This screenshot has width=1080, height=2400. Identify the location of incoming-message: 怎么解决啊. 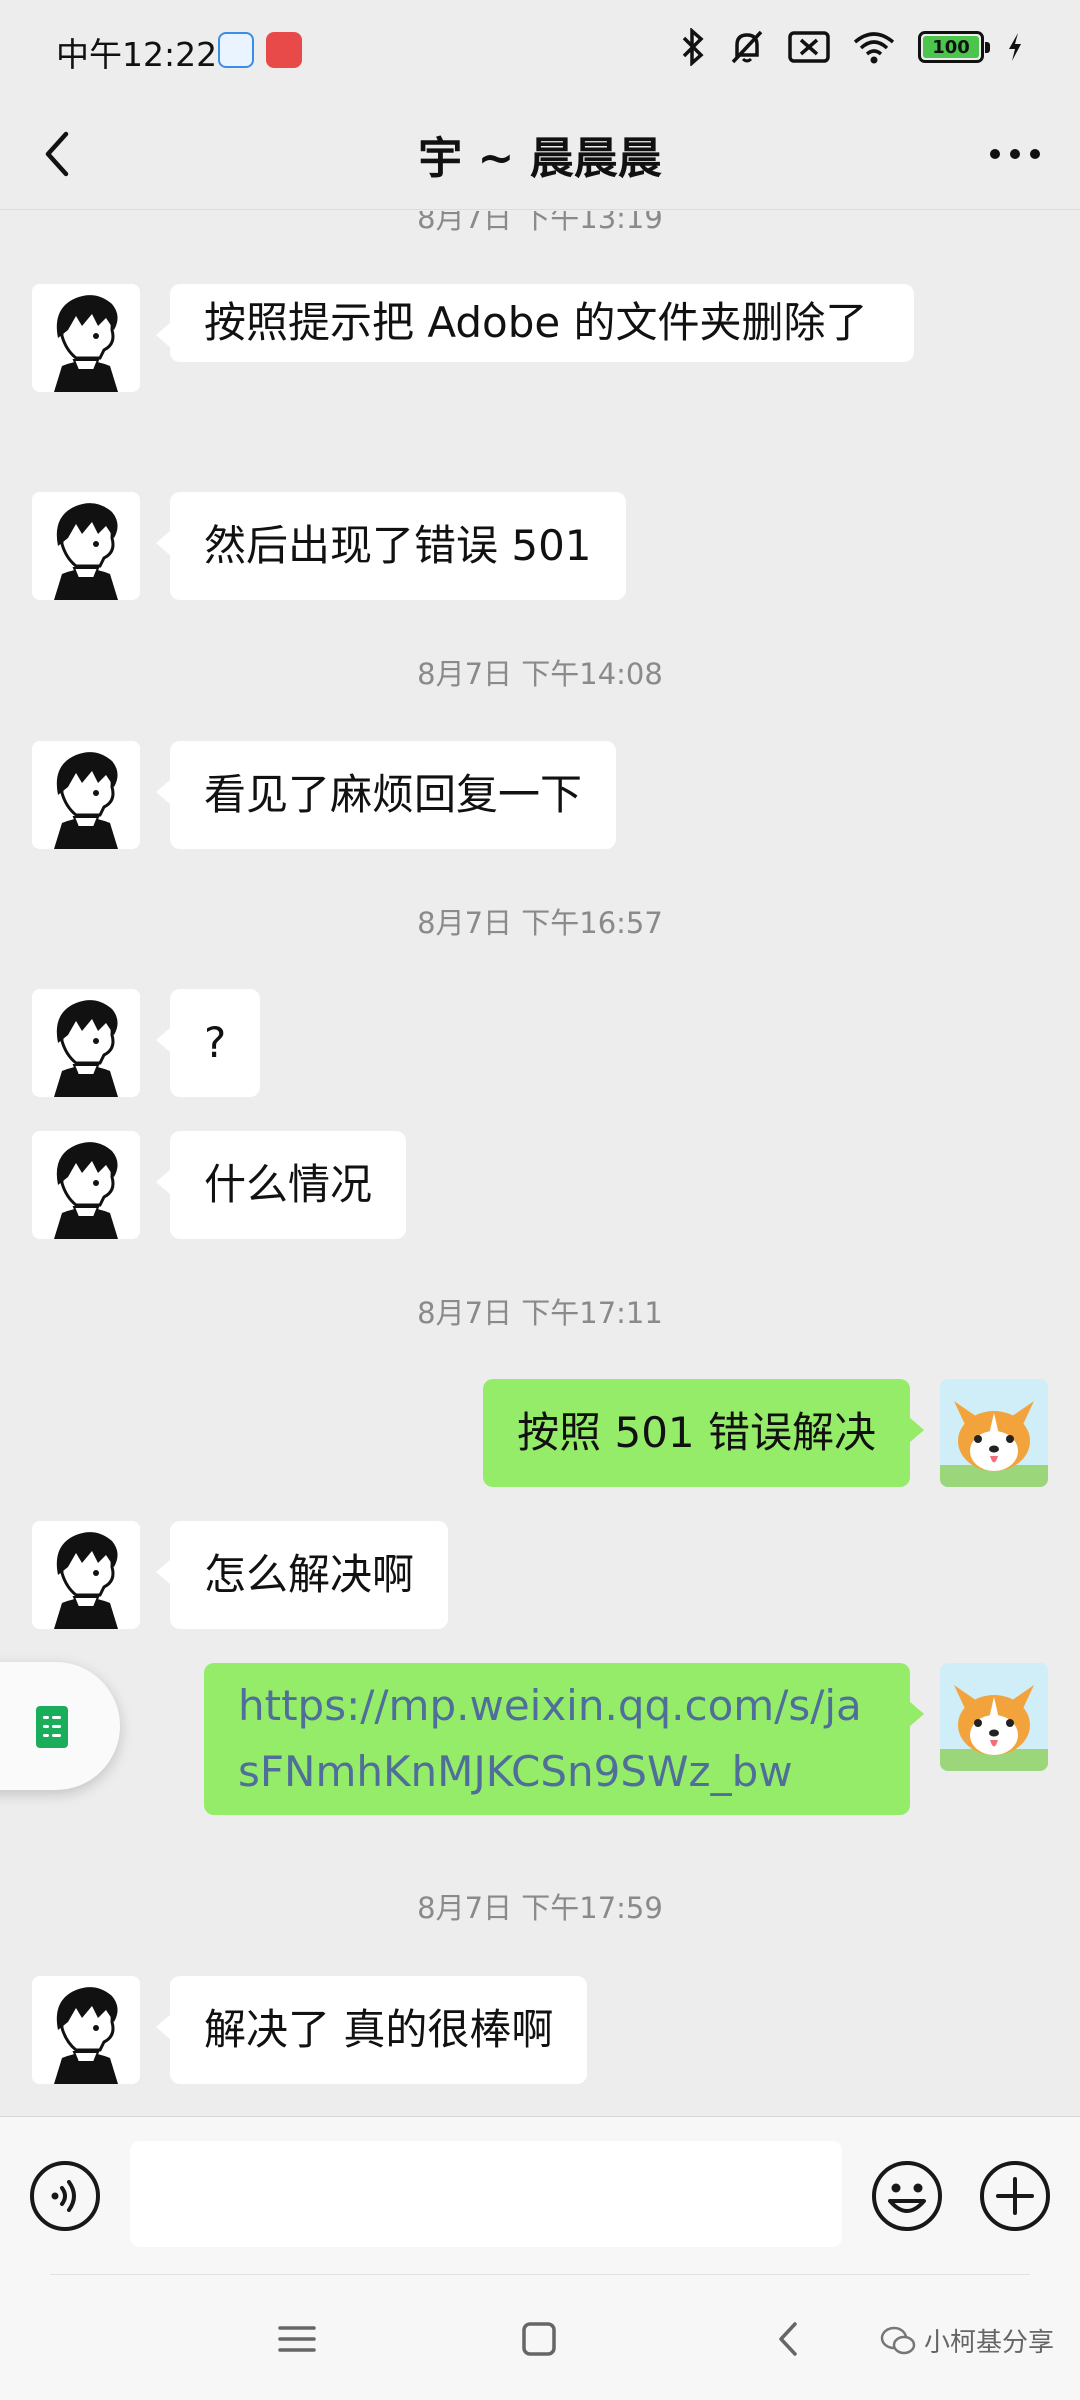
(302, 1575).